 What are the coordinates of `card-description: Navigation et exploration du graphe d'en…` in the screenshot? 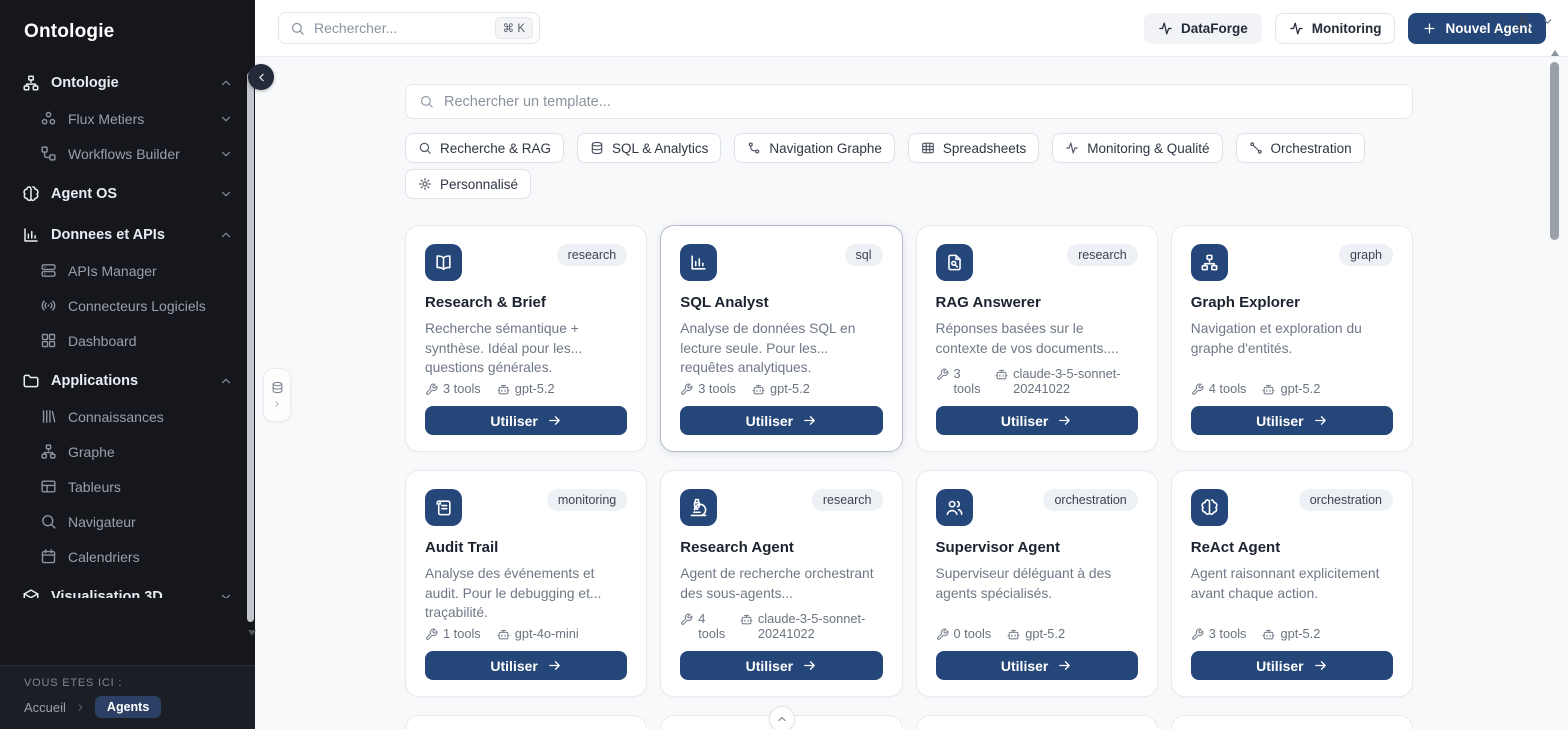 It's located at (1276, 338).